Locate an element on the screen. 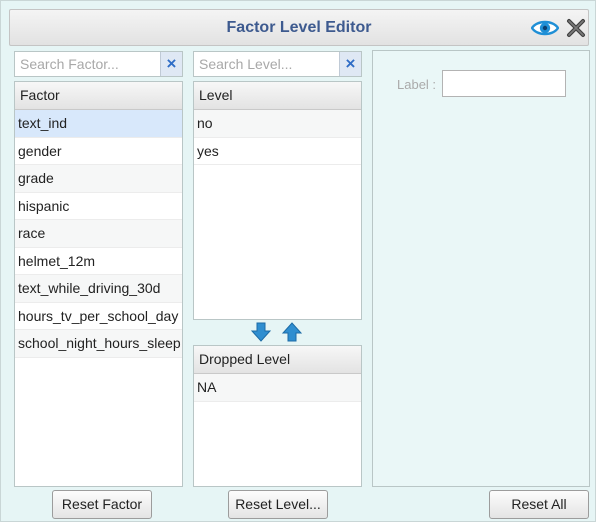 The width and height of the screenshot is (596, 522). label-caption: Label : is located at coordinates (417, 84).